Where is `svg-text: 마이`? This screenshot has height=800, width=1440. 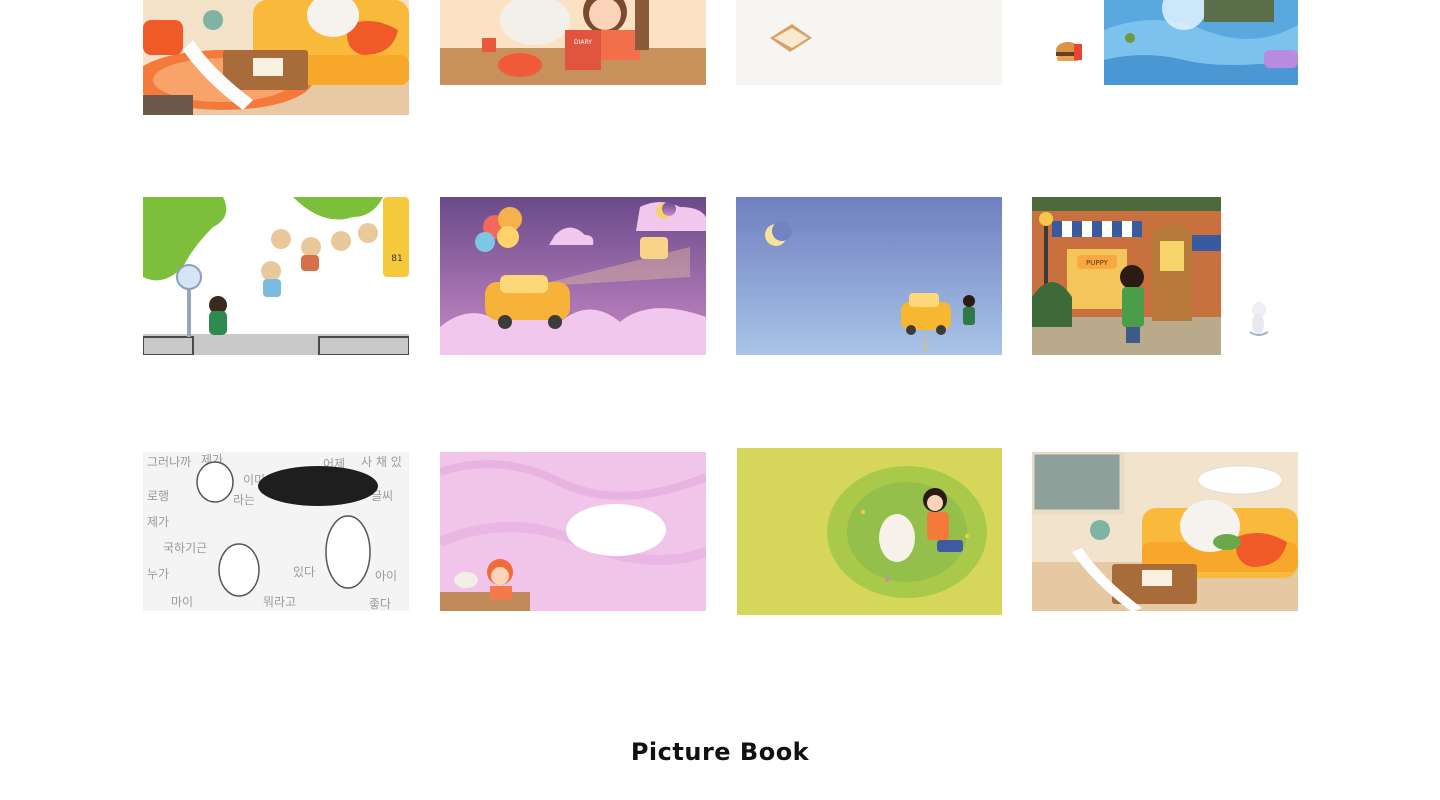
svg-text: 마이 is located at coordinates (182, 602).